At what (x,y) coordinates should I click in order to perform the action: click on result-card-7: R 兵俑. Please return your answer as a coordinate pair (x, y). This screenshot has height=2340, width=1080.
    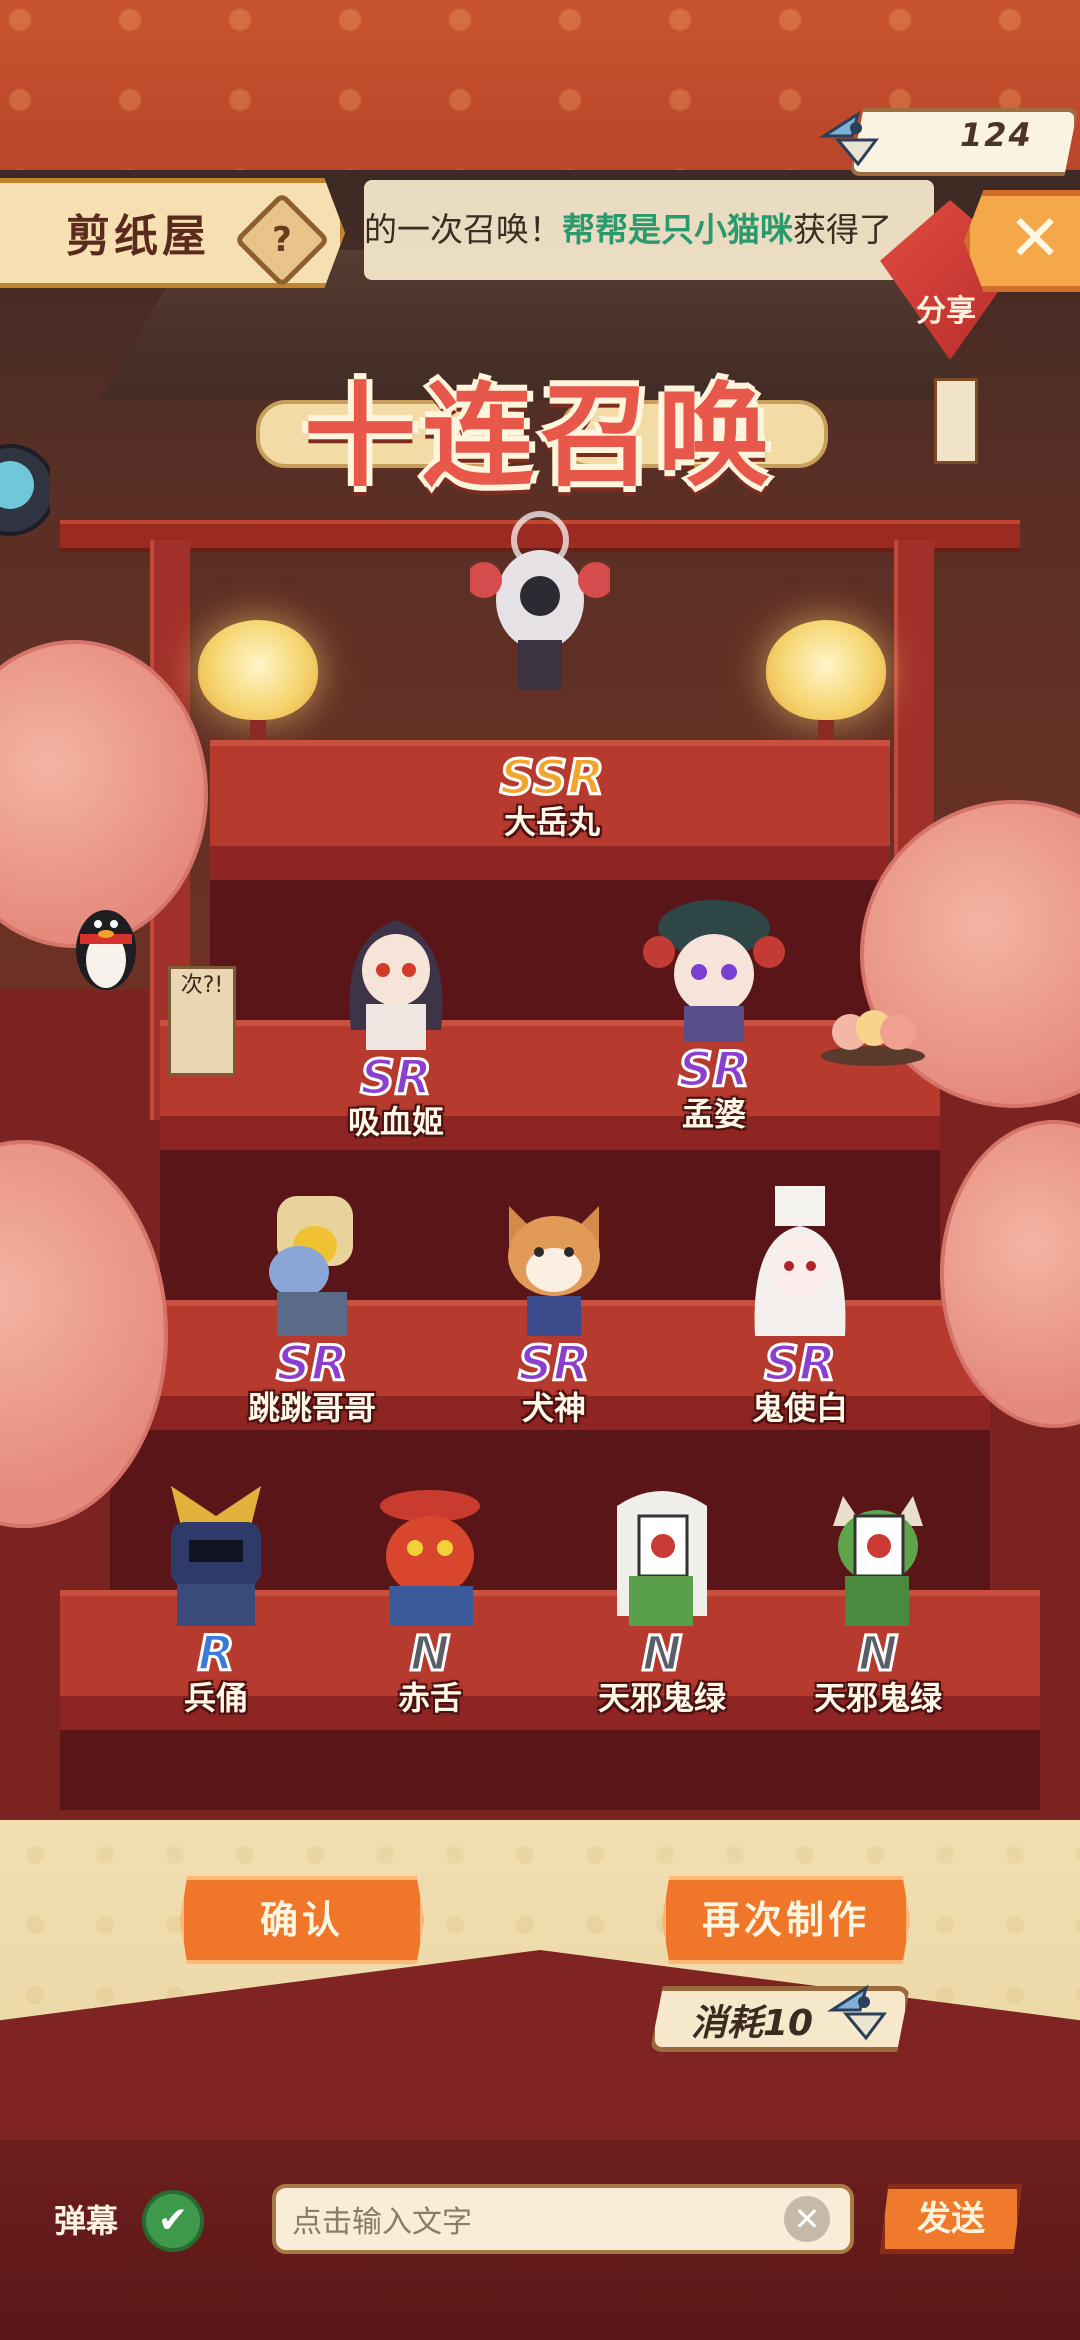
    Looking at the image, I should click on (216, 1597).